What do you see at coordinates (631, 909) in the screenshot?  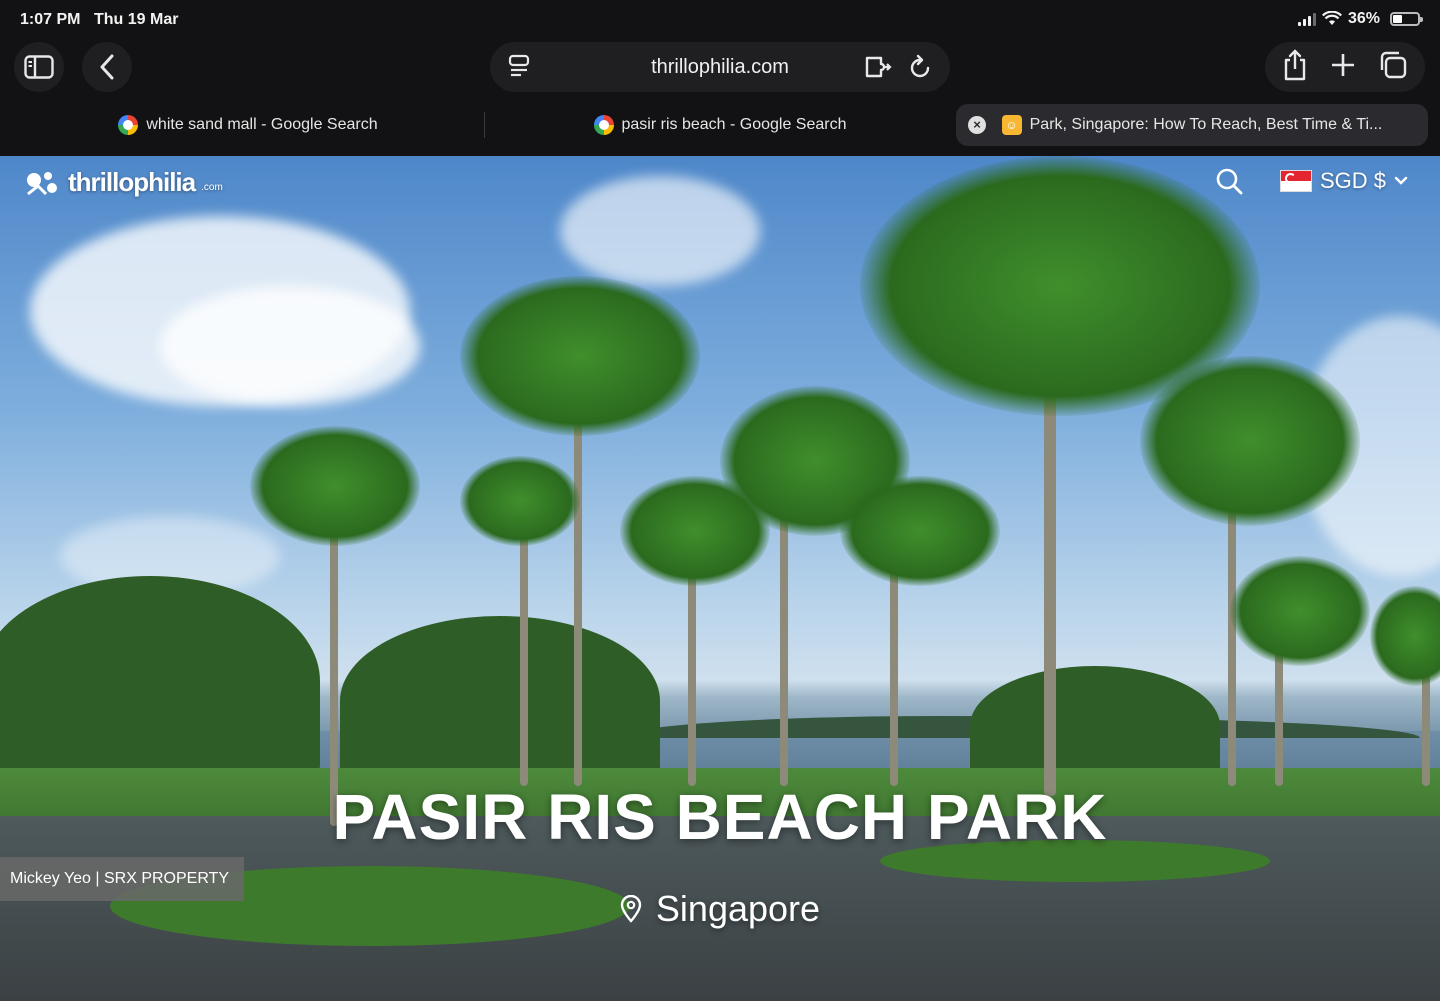 I see `map-pin-icon` at bounding box center [631, 909].